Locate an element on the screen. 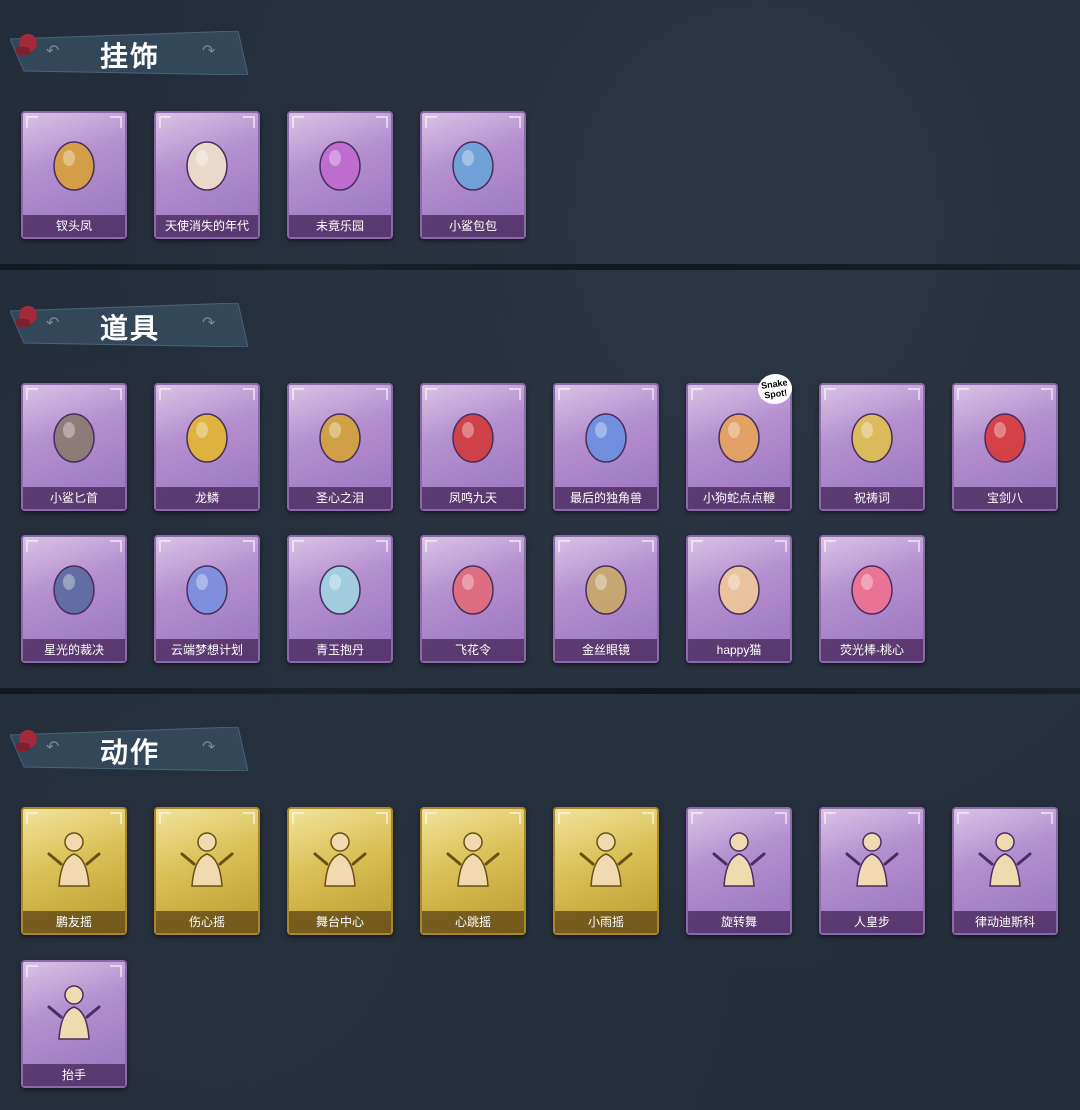 The height and width of the screenshot is (1110, 1080). props-card: 云端梦想计划 is located at coordinates (207, 599).